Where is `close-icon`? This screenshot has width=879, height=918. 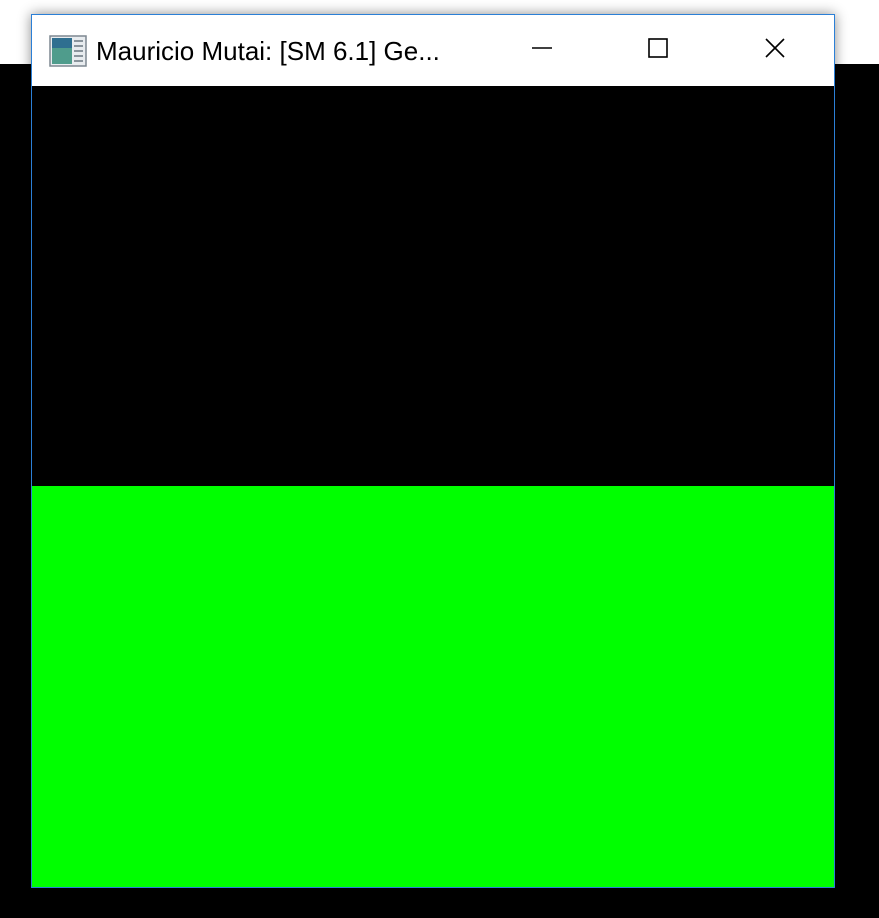
close-icon is located at coordinates (775, 50).